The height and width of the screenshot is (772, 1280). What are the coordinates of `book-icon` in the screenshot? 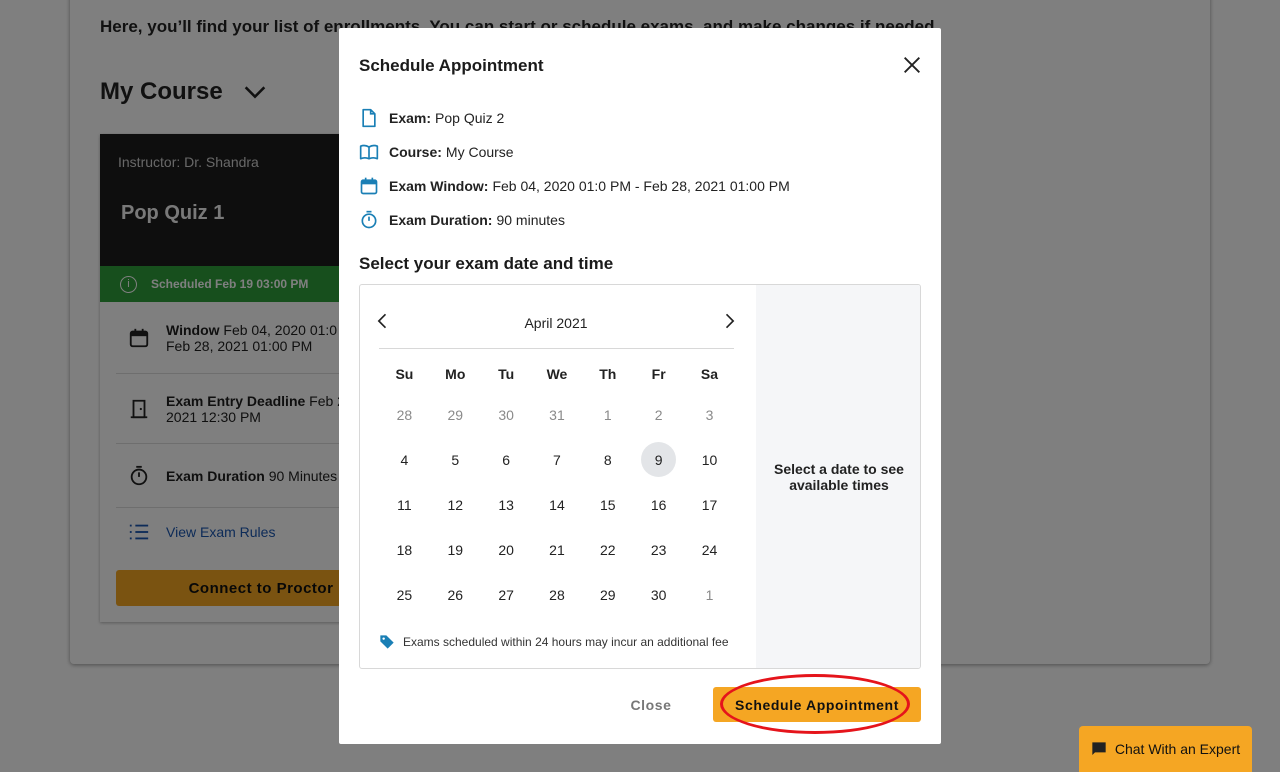 It's located at (369, 152).